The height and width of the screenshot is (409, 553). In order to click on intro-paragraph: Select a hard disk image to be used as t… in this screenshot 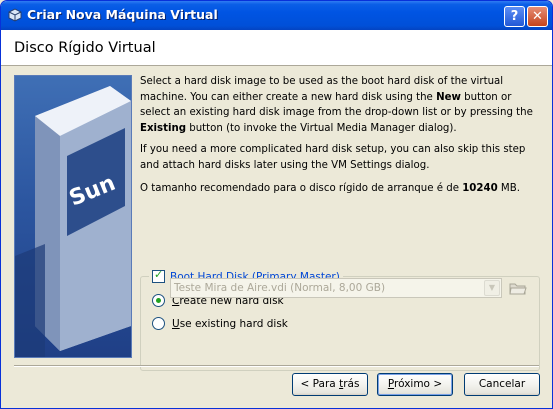, I will do `click(337, 105)`.